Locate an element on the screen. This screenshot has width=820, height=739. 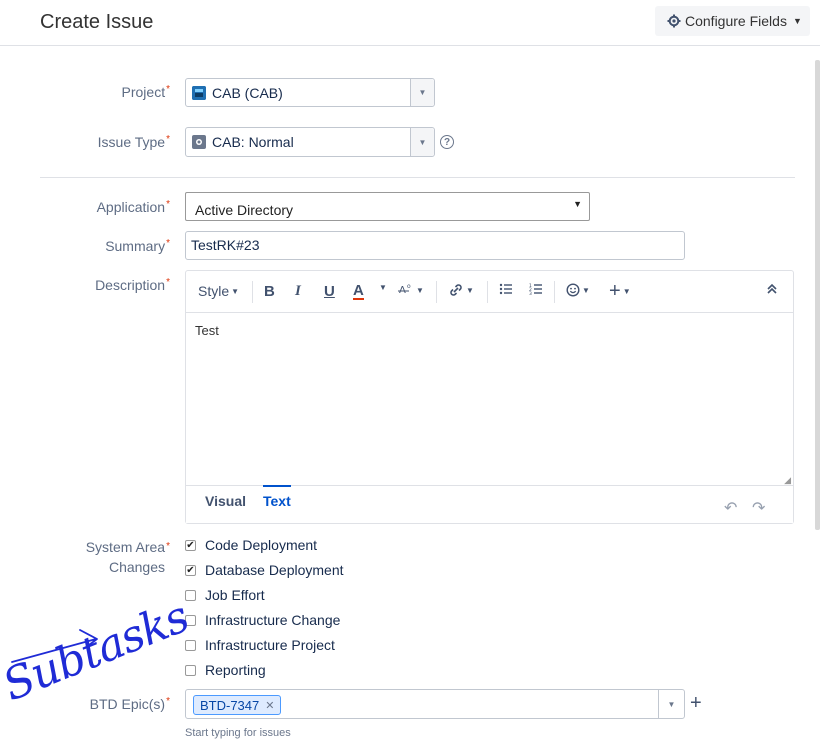
checkbox-option: Job Effort is located at coordinates (225, 595).